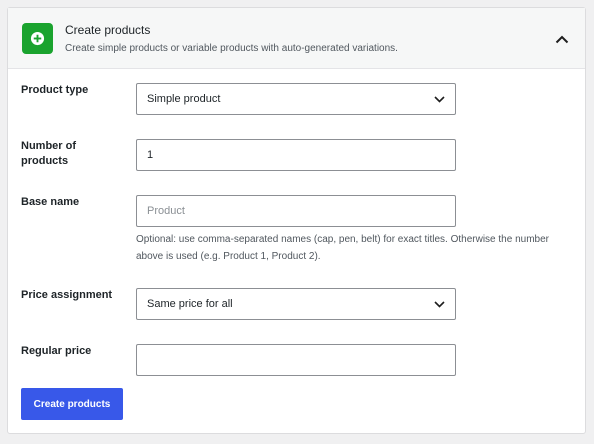 The height and width of the screenshot is (444, 594). What do you see at coordinates (108, 30) in the screenshot?
I see `panel-title: Create products` at bounding box center [108, 30].